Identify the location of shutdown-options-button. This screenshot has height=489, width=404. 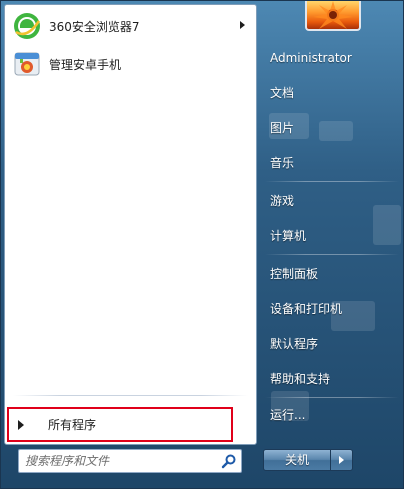
(342, 460).